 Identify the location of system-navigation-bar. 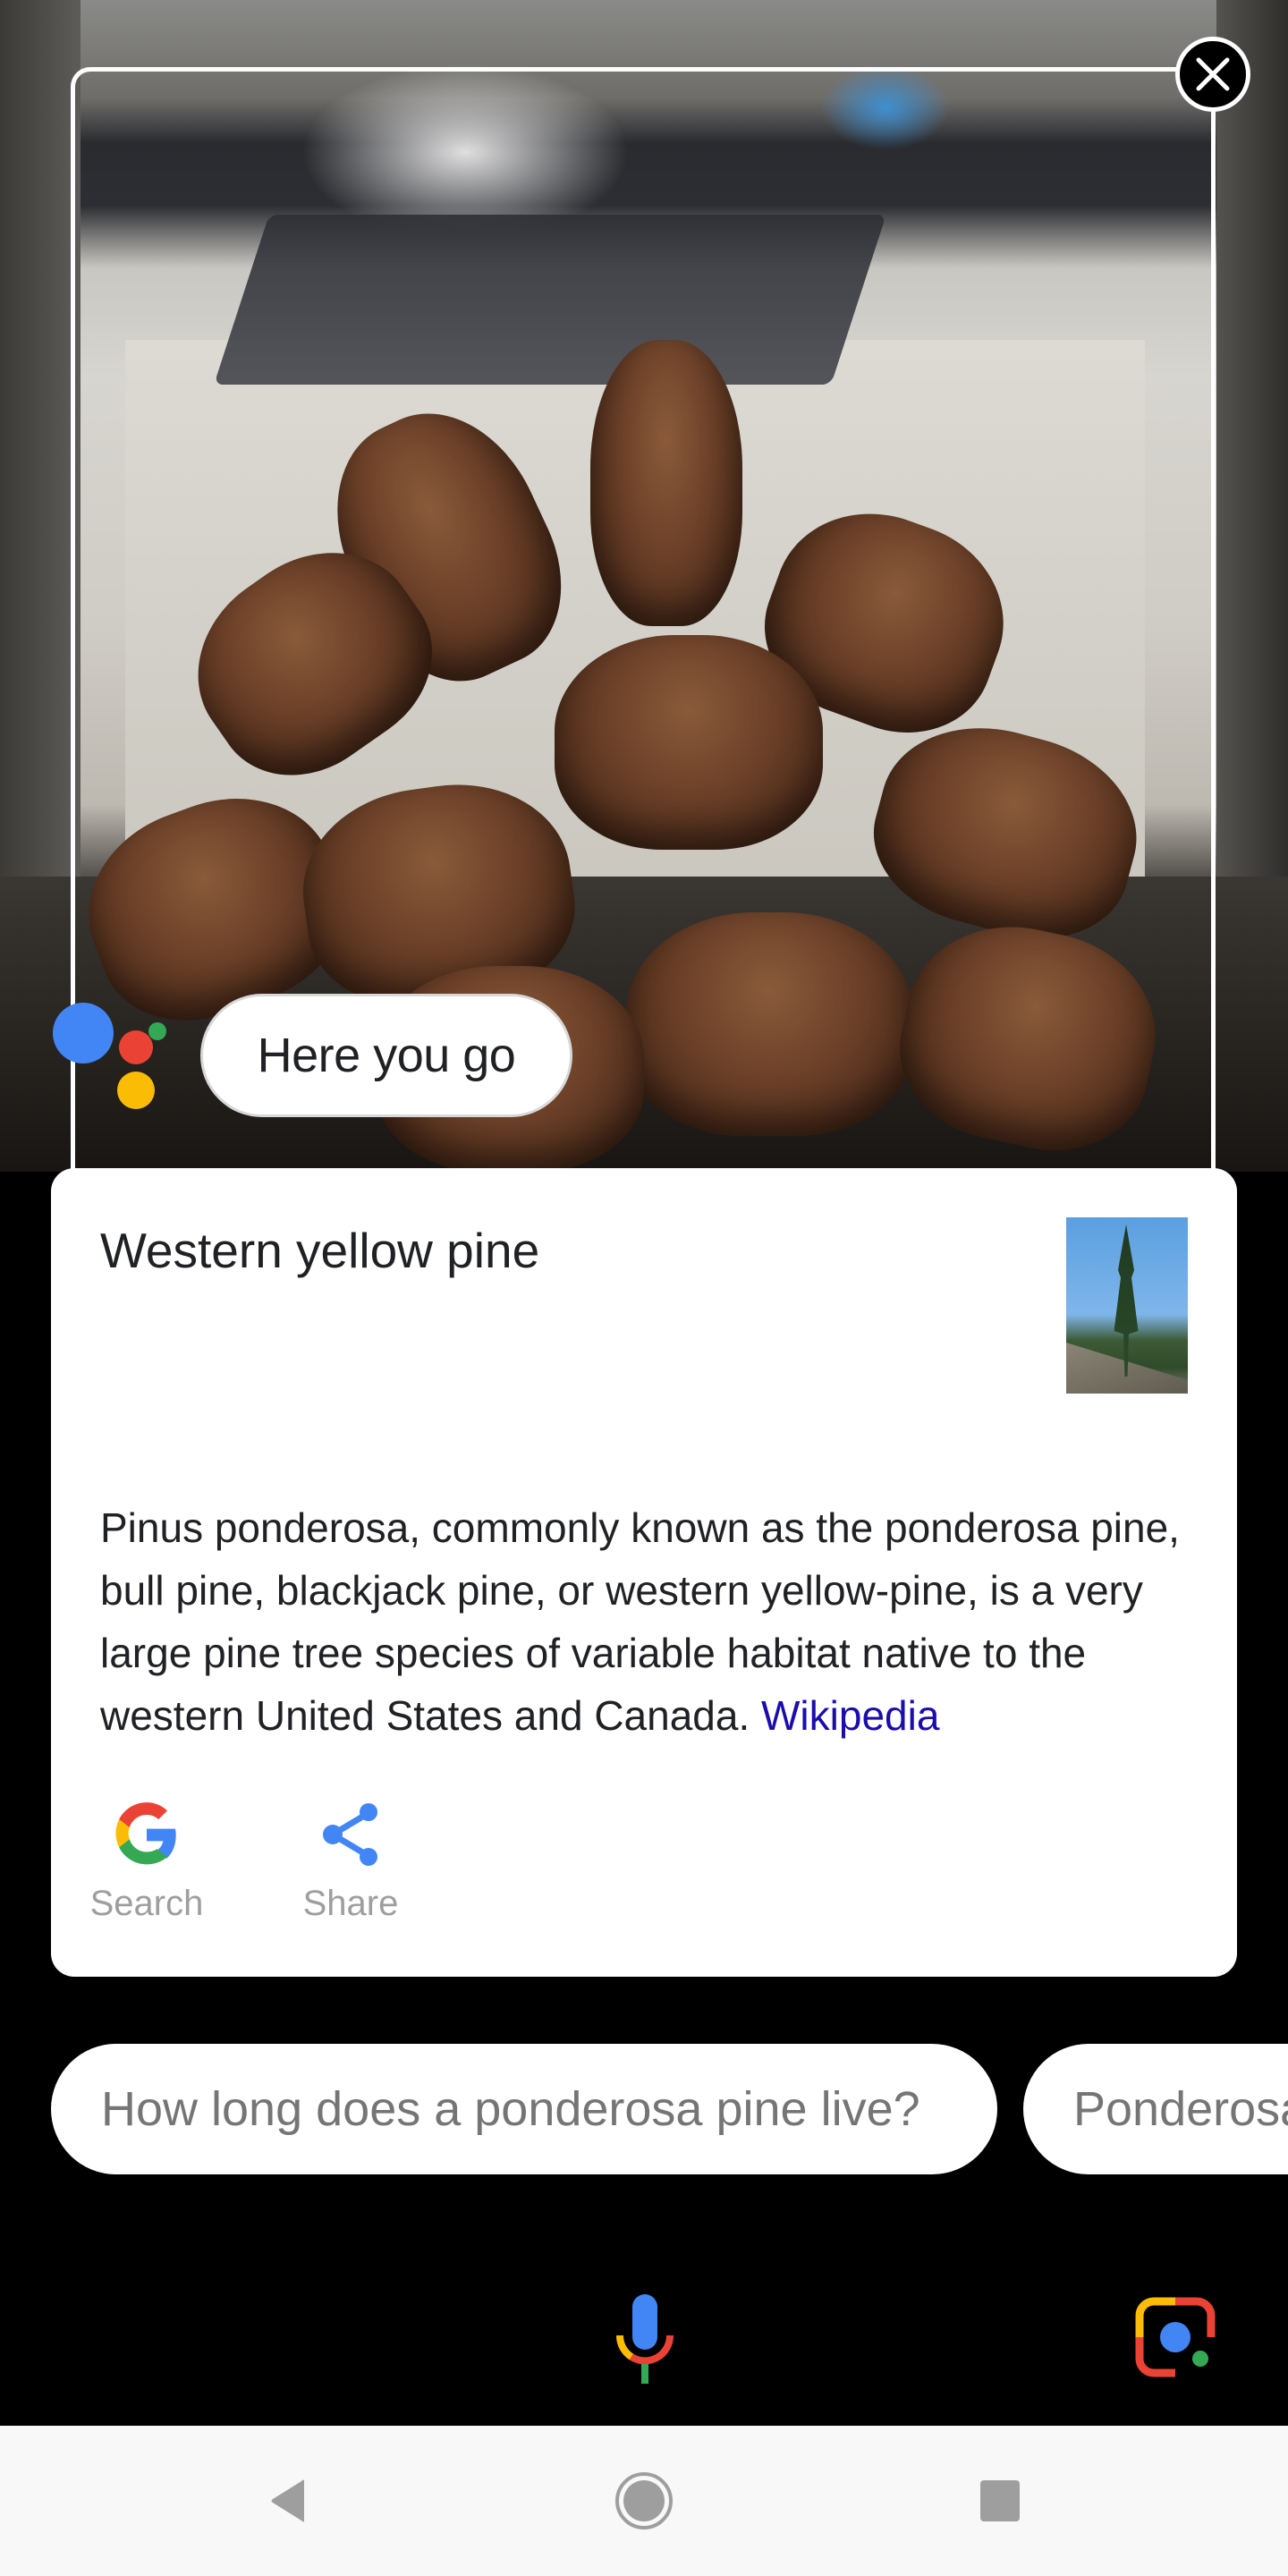
(644, 2501).